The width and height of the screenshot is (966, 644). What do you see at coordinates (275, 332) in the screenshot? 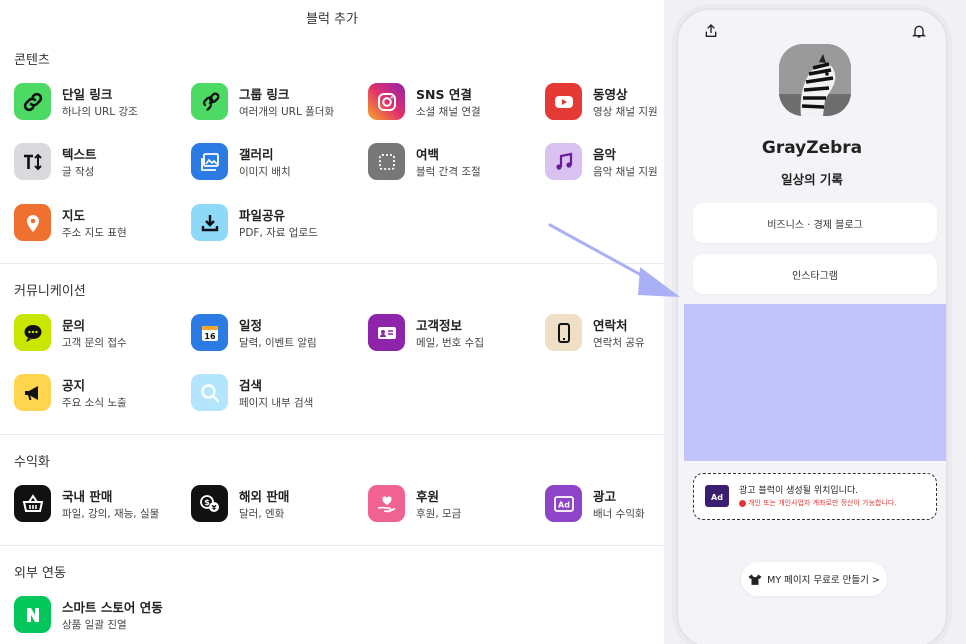
I see `block-schedule: 16 일정 달력, 이벤트 알림` at bounding box center [275, 332].